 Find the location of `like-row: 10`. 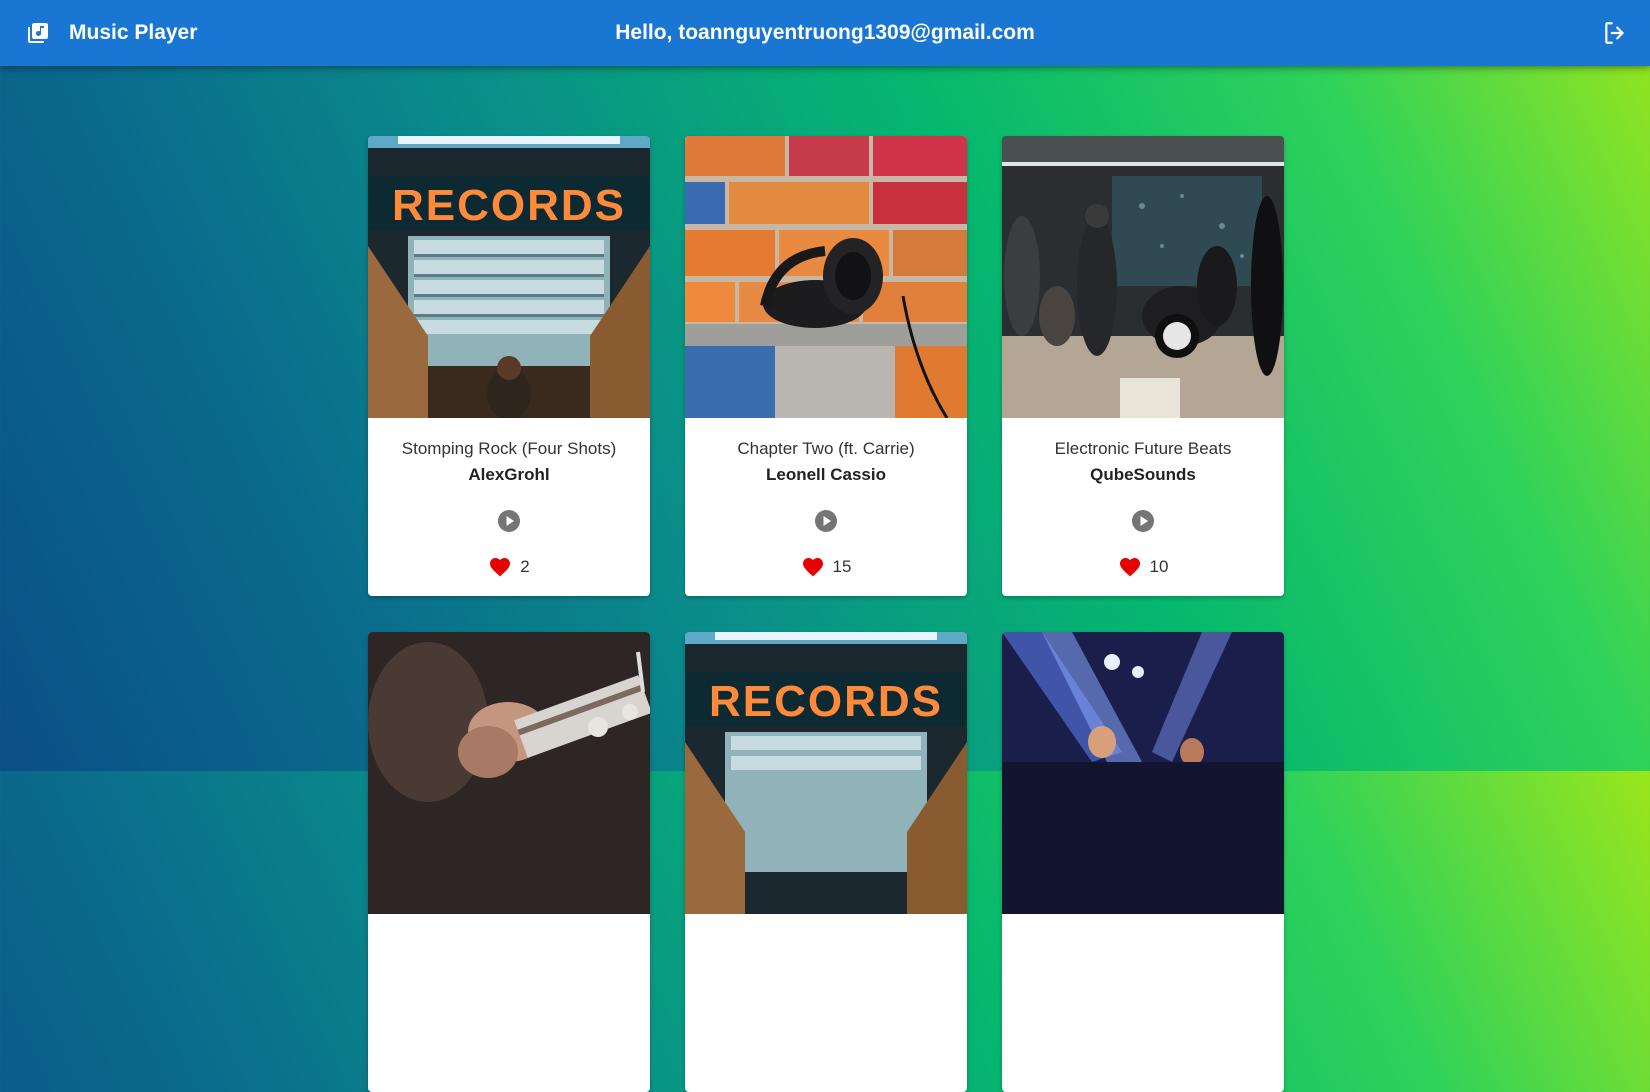

like-row: 10 is located at coordinates (1143, 567).